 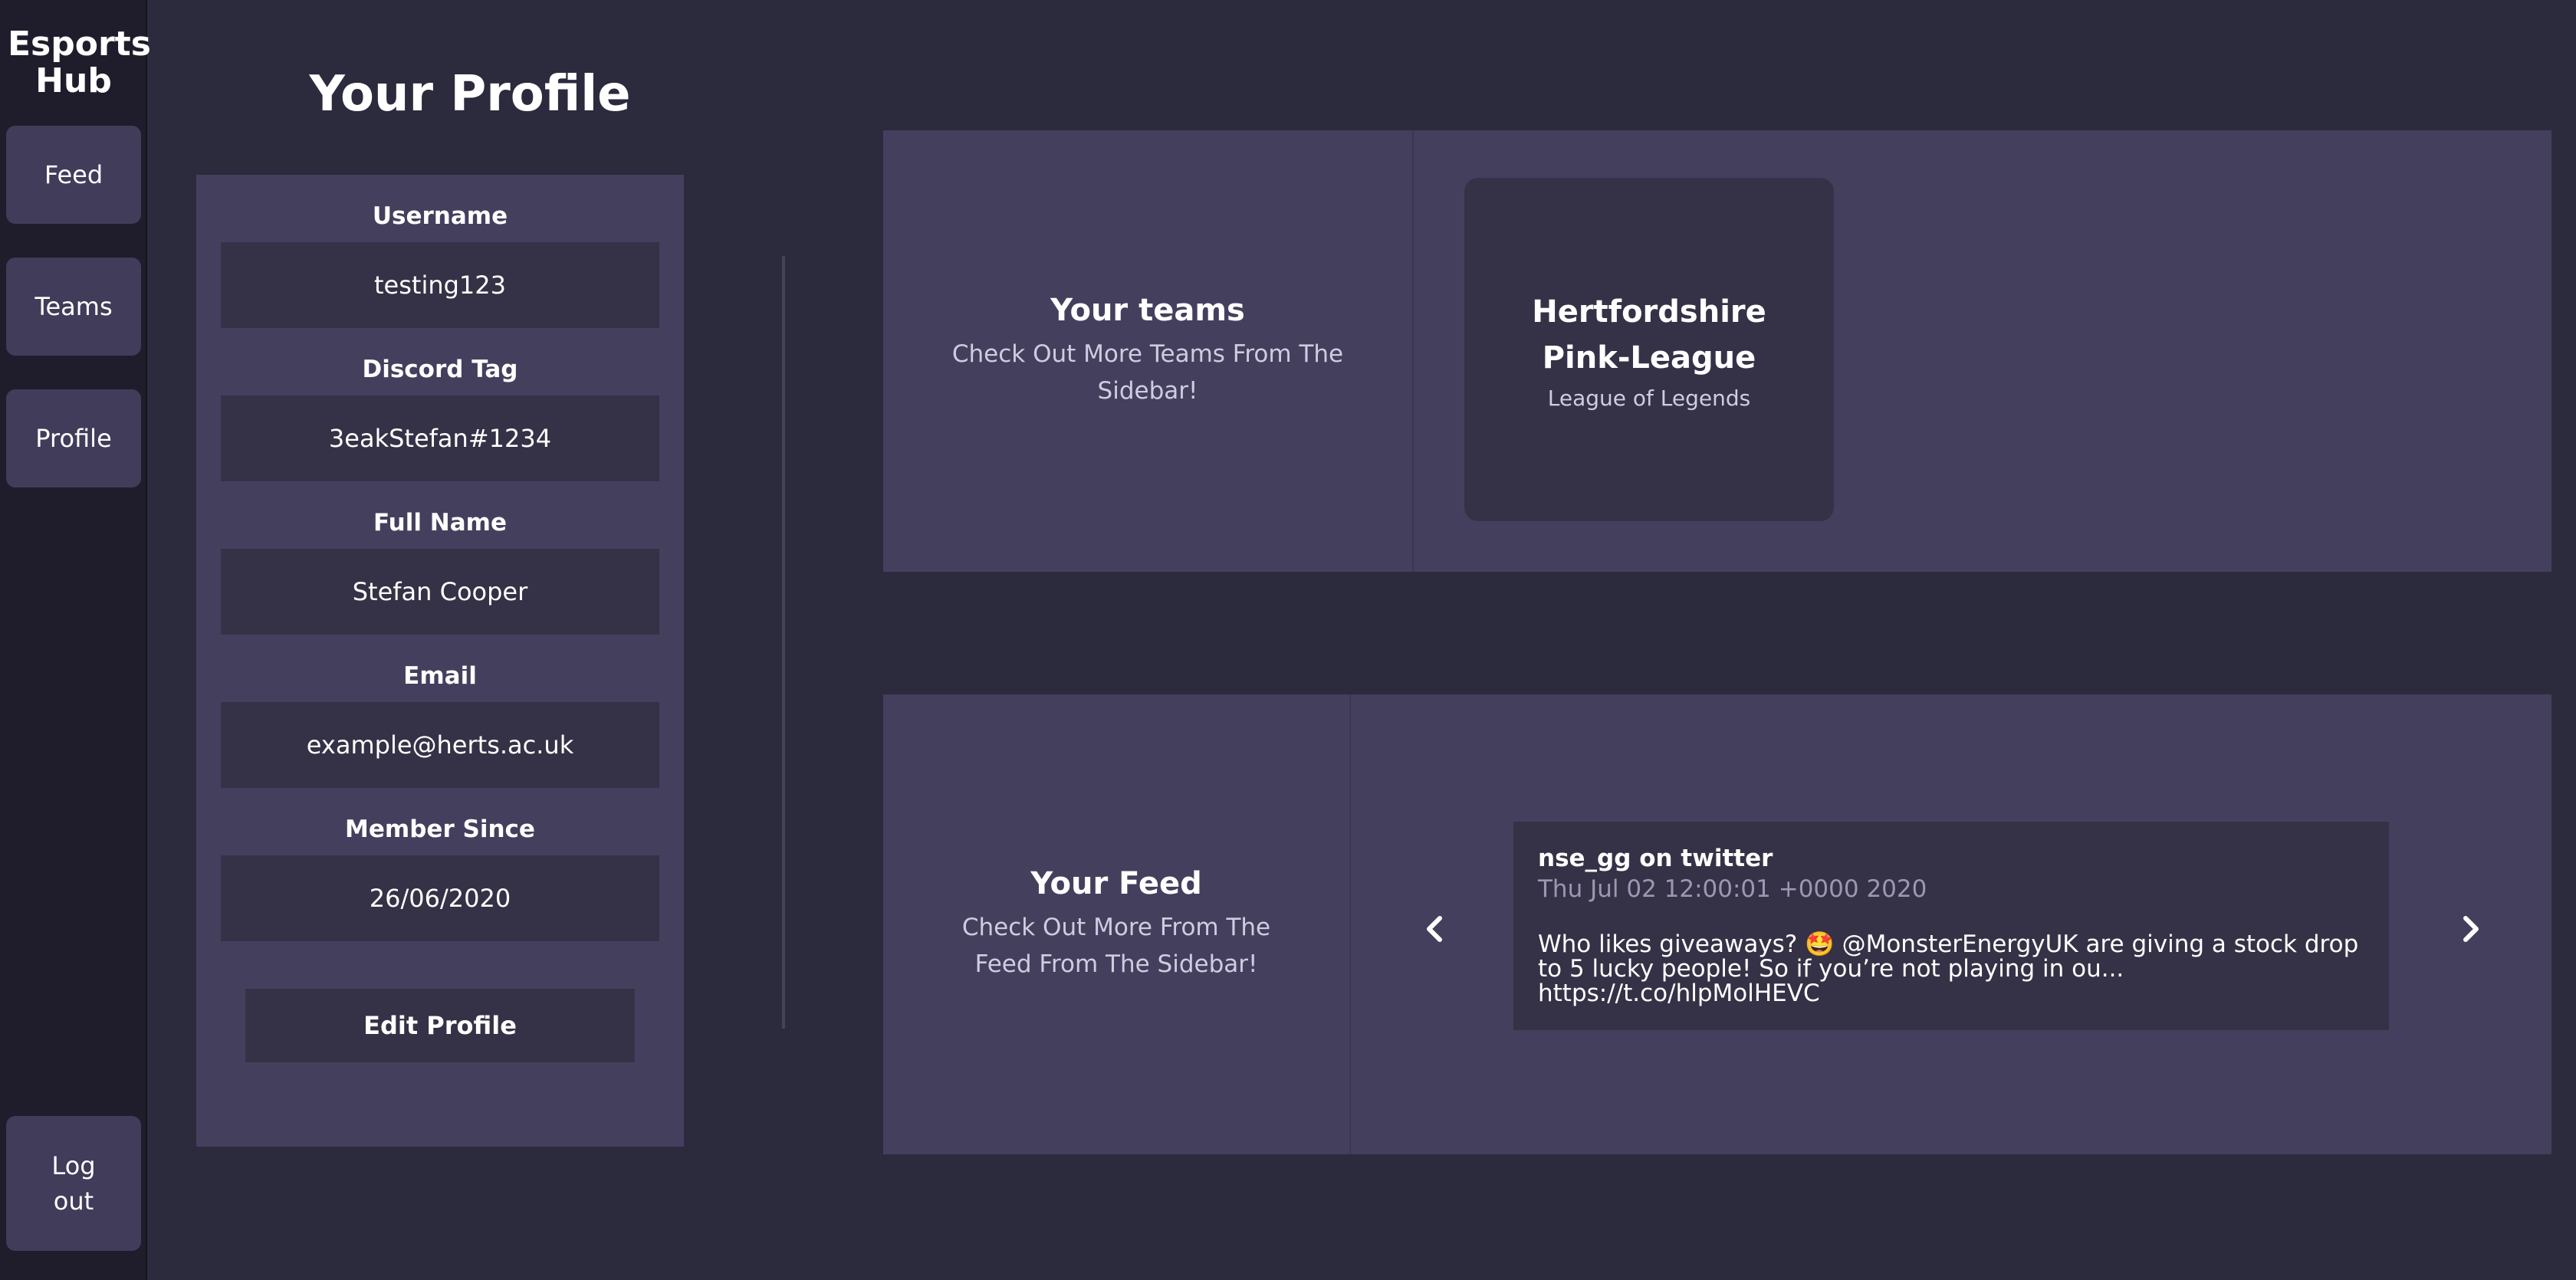 What do you see at coordinates (470, 94) in the screenshot?
I see `page-title: Your Profile` at bounding box center [470, 94].